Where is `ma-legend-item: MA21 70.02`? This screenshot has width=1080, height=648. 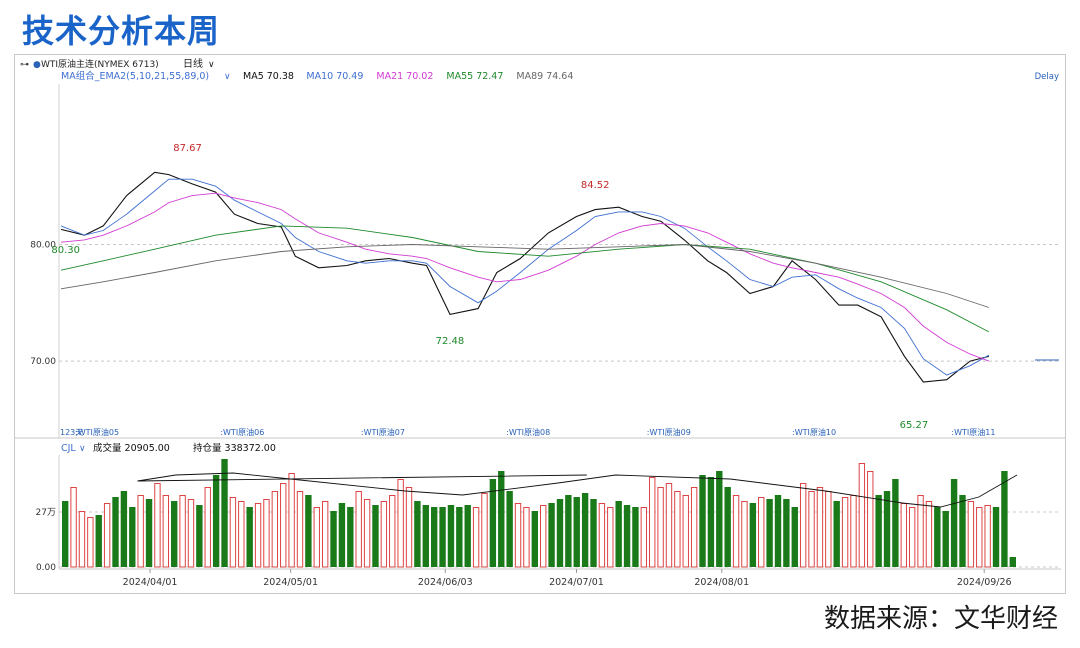
ma-legend-item: MA21 70.02 is located at coordinates (404, 76).